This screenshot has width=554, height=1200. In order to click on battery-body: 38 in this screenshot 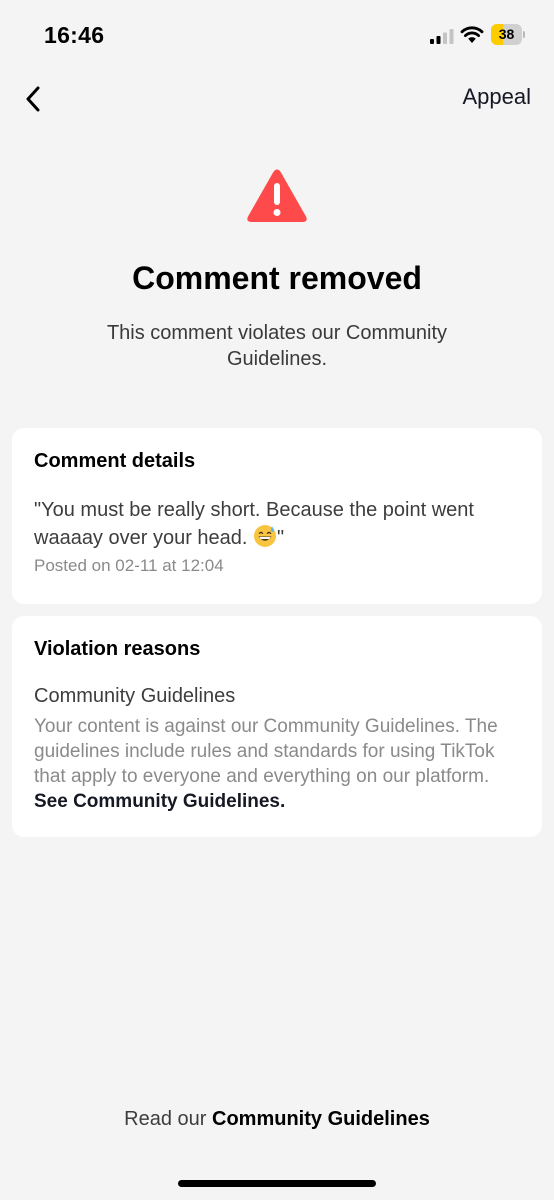, I will do `click(506, 34)`.